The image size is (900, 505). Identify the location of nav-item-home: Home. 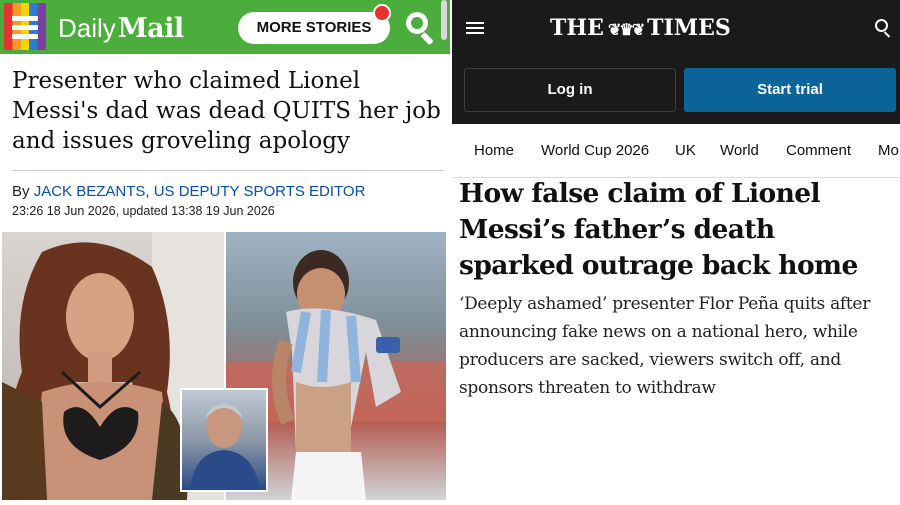
(494, 150).